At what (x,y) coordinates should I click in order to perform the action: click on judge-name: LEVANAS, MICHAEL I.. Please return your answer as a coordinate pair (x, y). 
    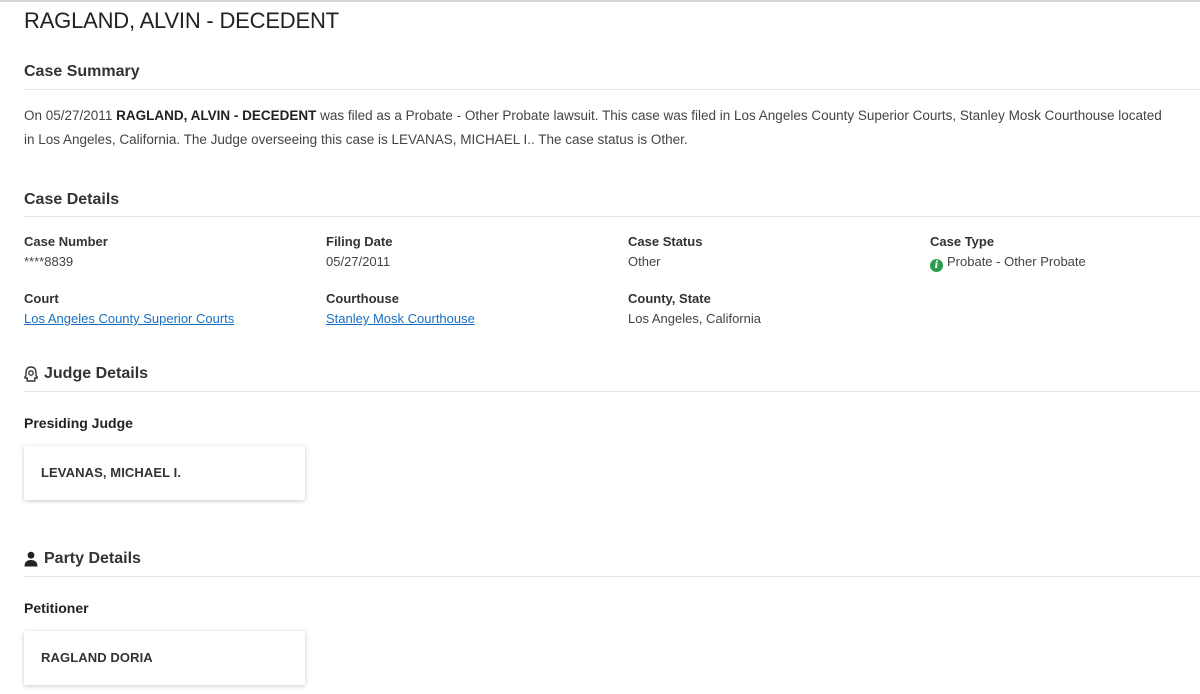
    Looking at the image, I should click on (111, 472).